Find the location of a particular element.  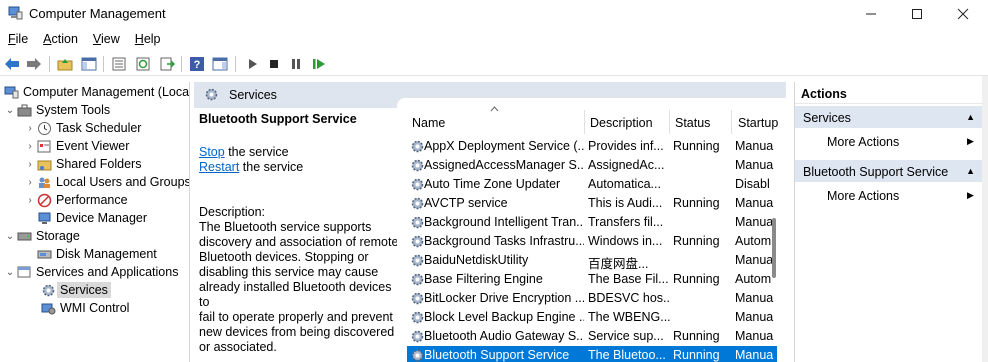

service-name-cell: Base Filtering Engine is located at coordinates (483, 279).